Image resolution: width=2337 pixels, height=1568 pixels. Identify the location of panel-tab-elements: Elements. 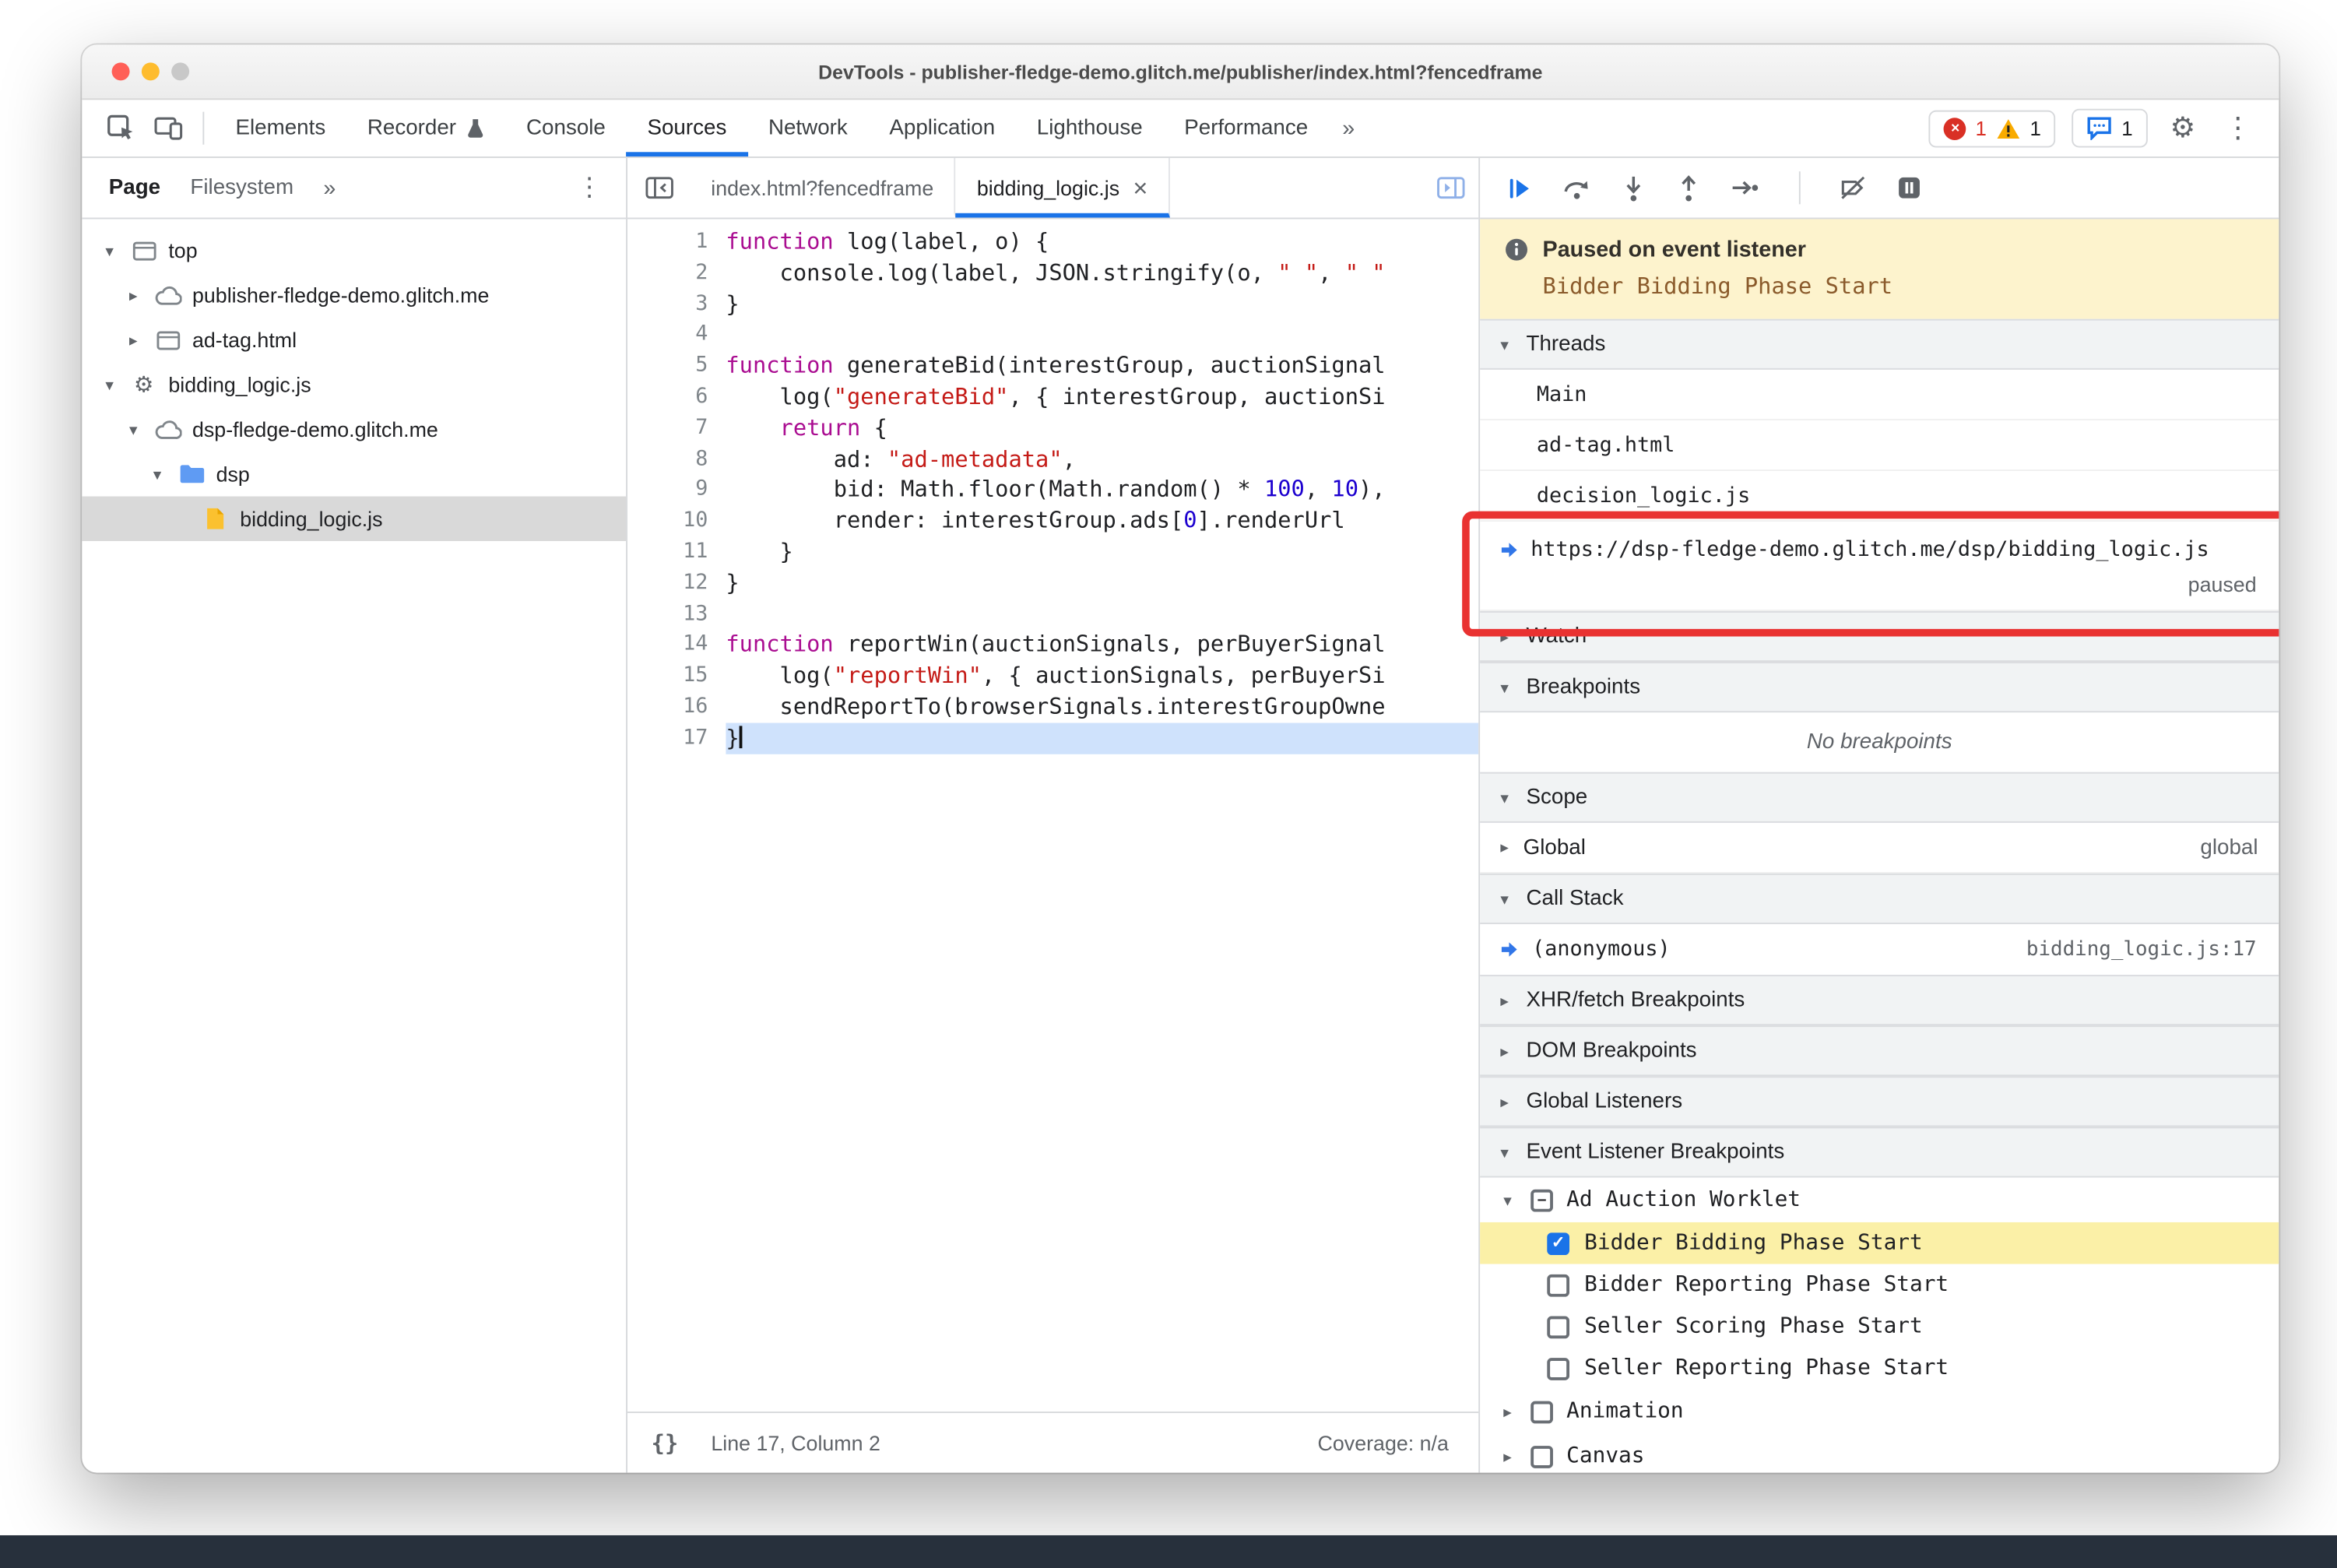
(281, 128).